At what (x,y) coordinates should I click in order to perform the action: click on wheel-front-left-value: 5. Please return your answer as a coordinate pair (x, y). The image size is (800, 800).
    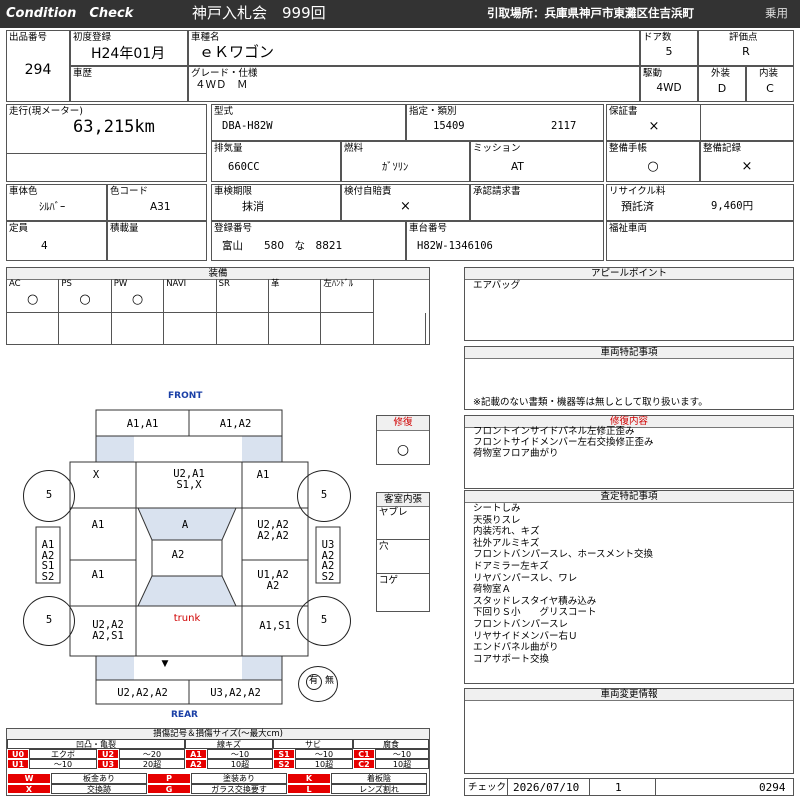
    Looking at the image, I should click on (49, 495).